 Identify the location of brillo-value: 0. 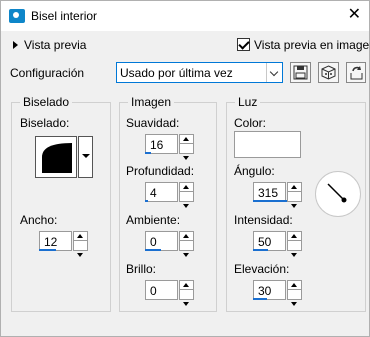
(153, 291).